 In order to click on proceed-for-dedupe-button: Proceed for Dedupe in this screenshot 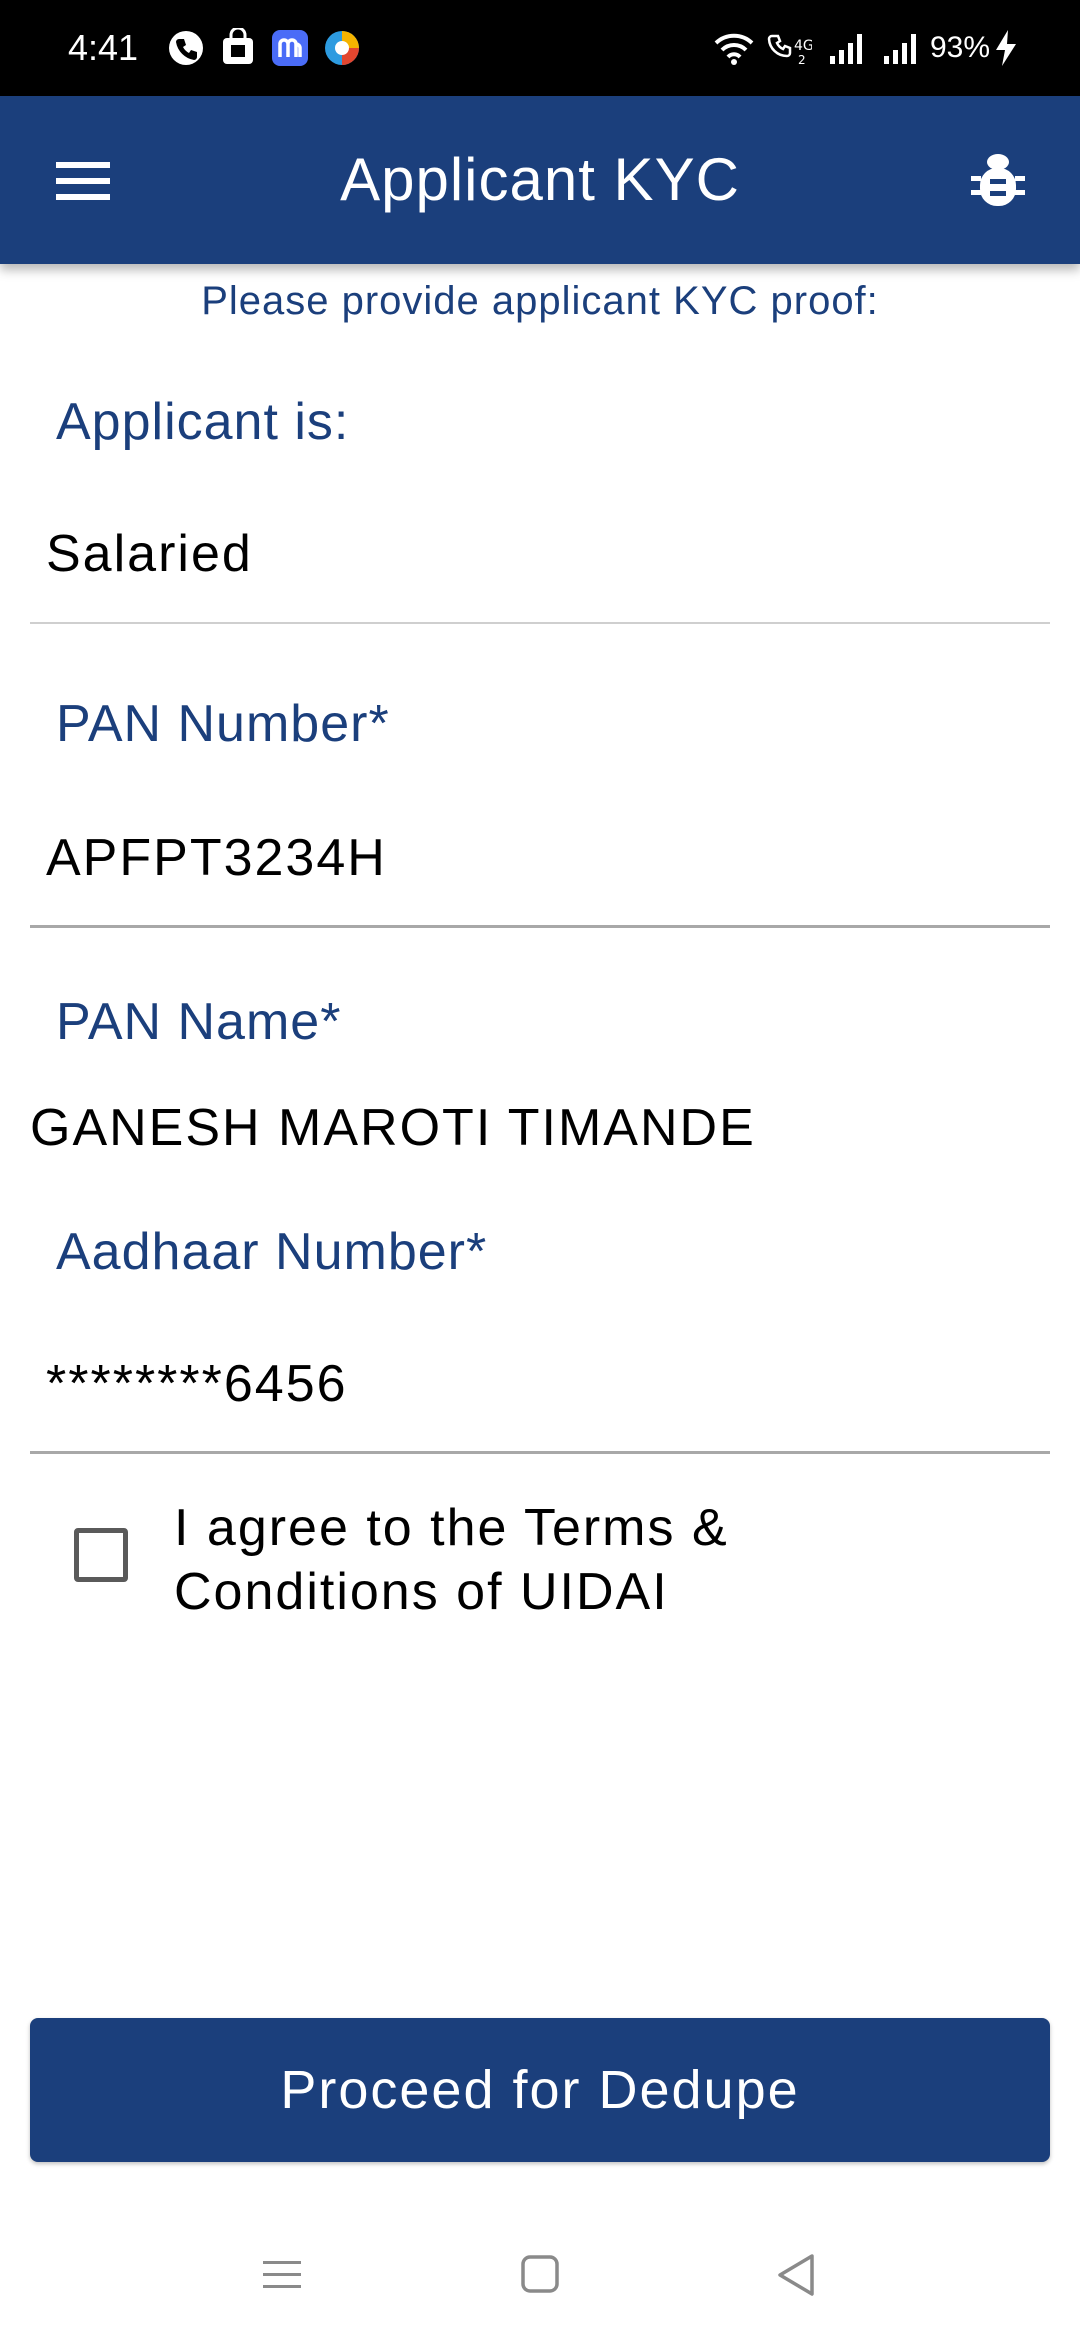, I will do `click(540, 2090)`.